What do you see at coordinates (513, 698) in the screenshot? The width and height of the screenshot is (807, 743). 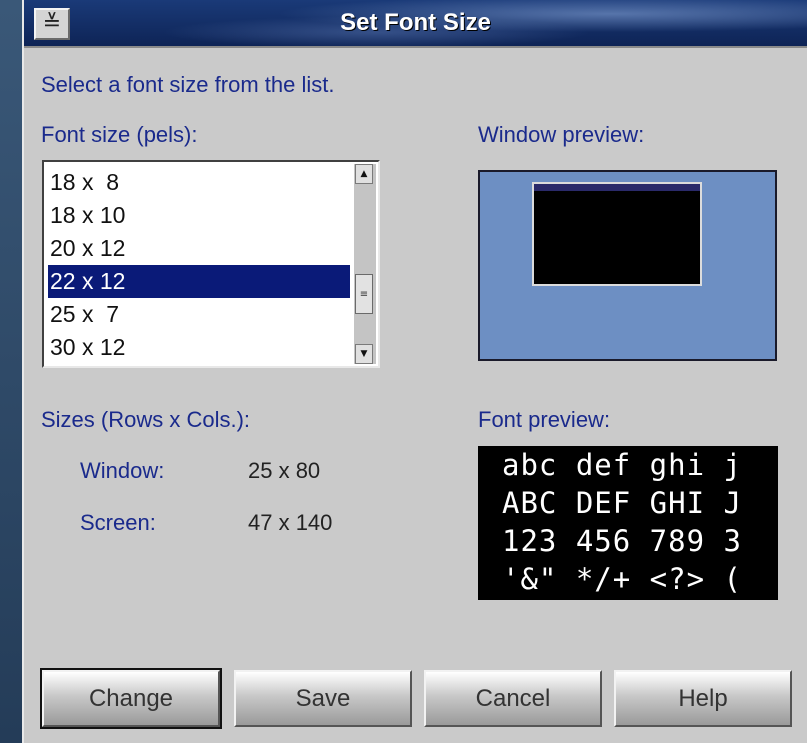 I see `cancel-button: Cancel` at bounding box center [513, 698].